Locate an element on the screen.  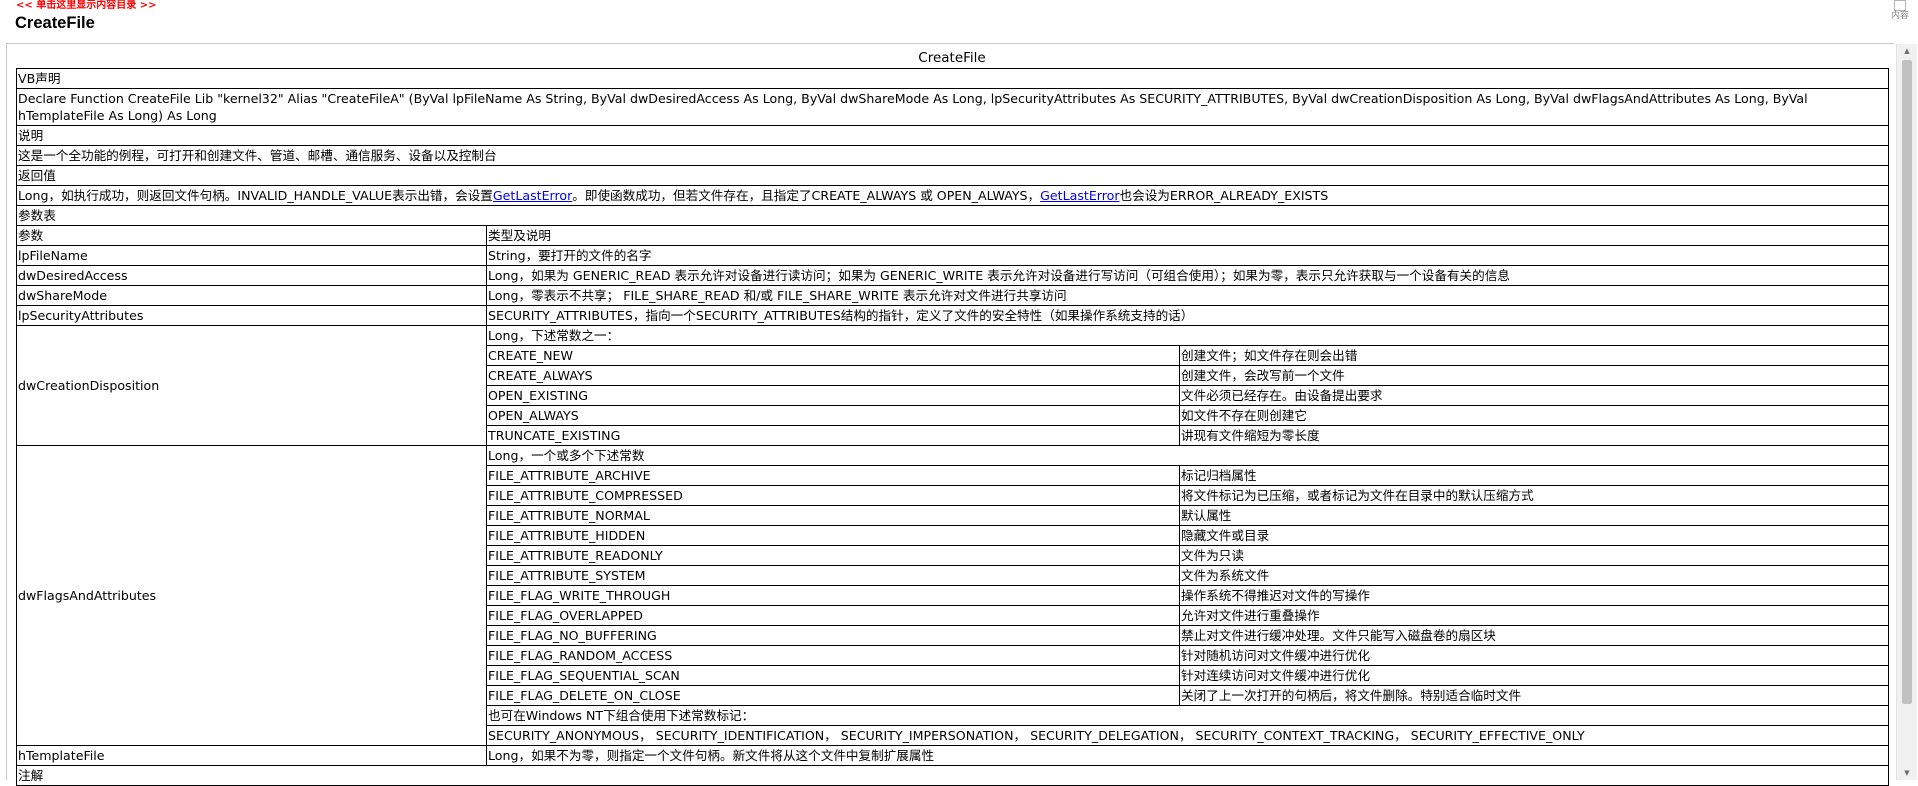
constant-desc: 文件为只读 is located at coordinates (1534, 555).